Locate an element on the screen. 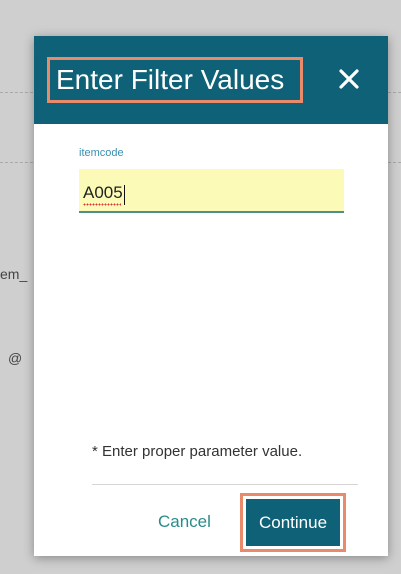 This screenshot has height=574, width=401. itemcode-input is located at coordinates (211, 191).